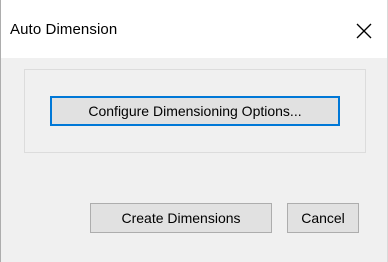 This screenshot has height=262, width=388. Describe the element at coordinates (181, 218) in the screenshot. I see `create-dimensions-button: Create Dimensions` at that location.